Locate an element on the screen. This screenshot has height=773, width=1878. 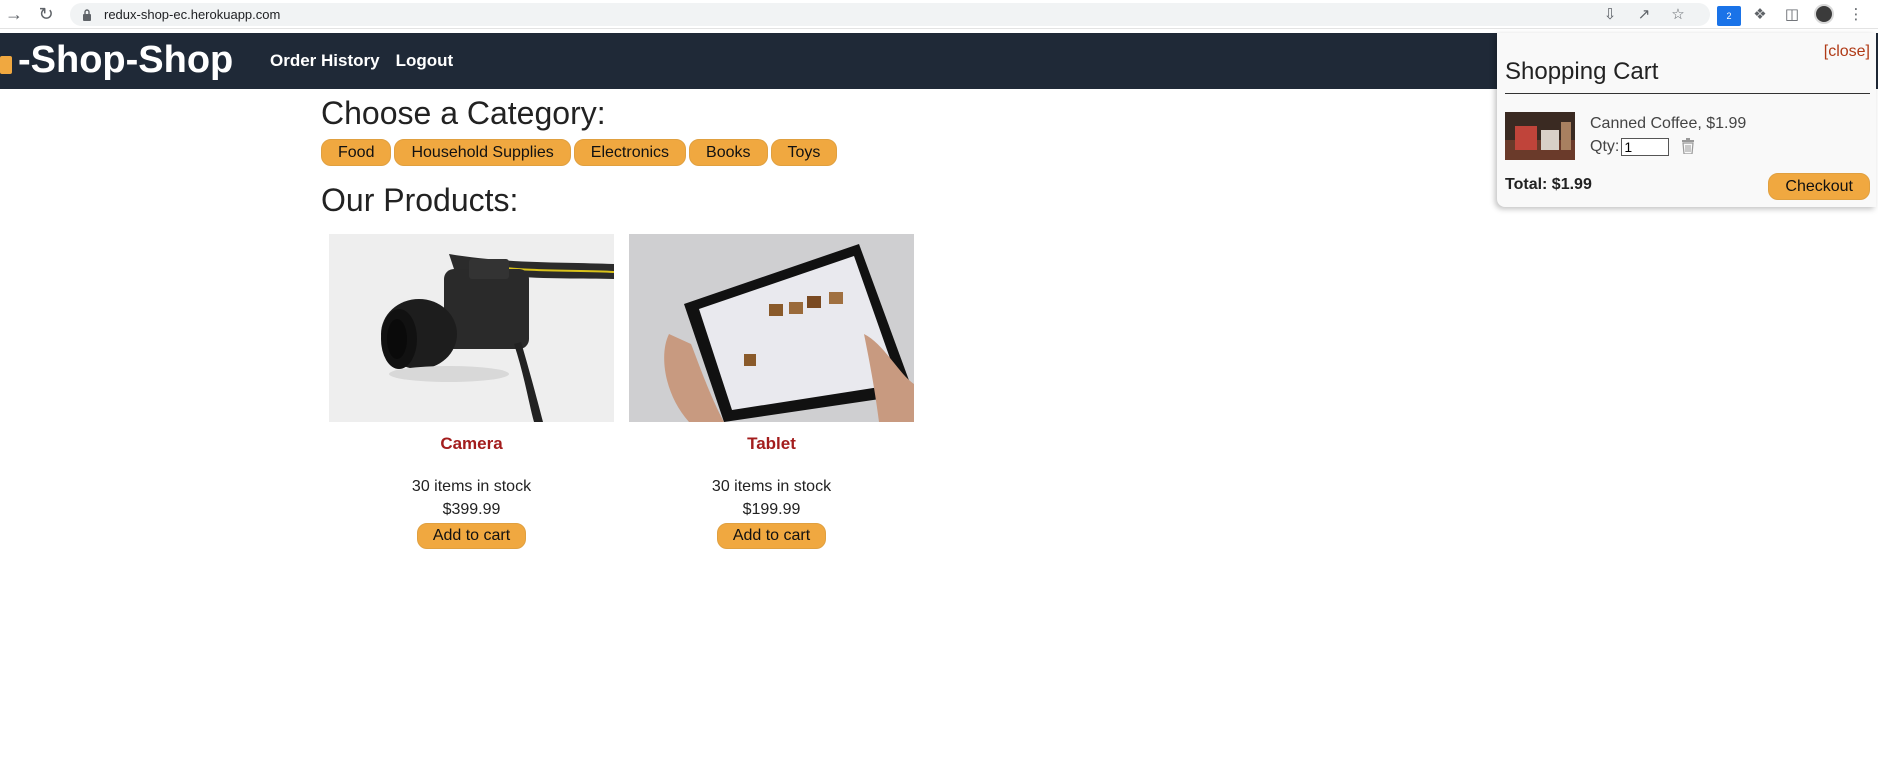
product-name: Tablet is located at coordinates (771, 444).